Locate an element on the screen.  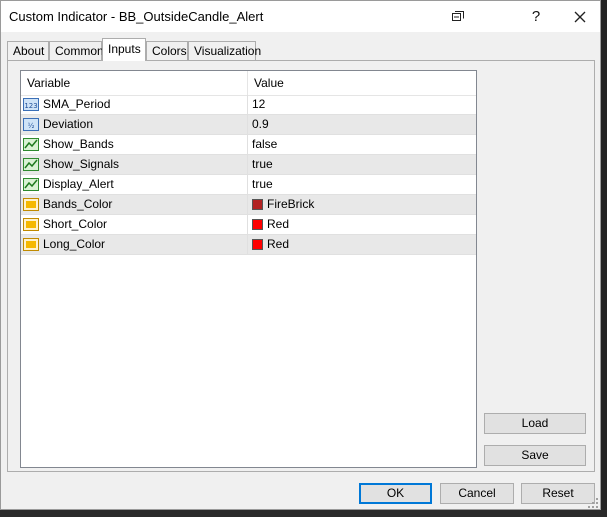
variable-name: Display_Alert is located at coordinates (78, 184).